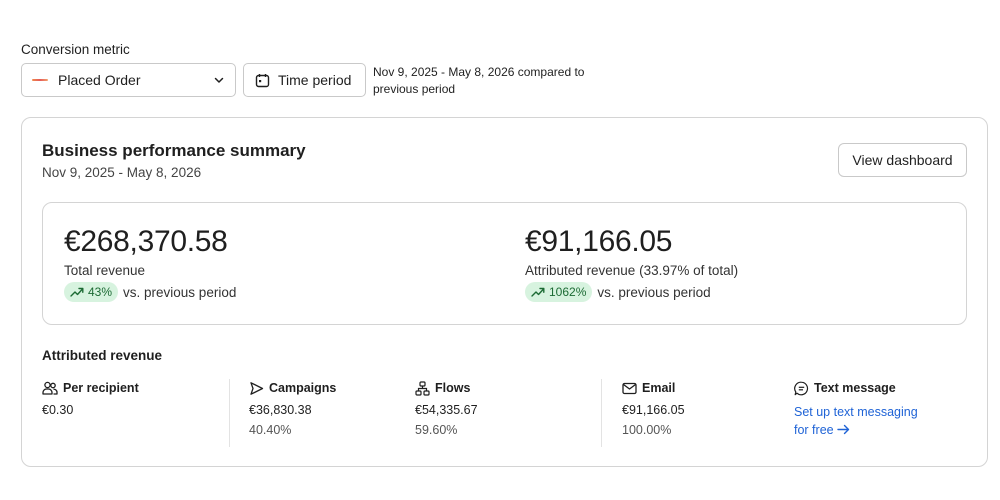 This screenshot has height=500, width=1000. I want to click on time-period-button: Time period, so click(304, 80).